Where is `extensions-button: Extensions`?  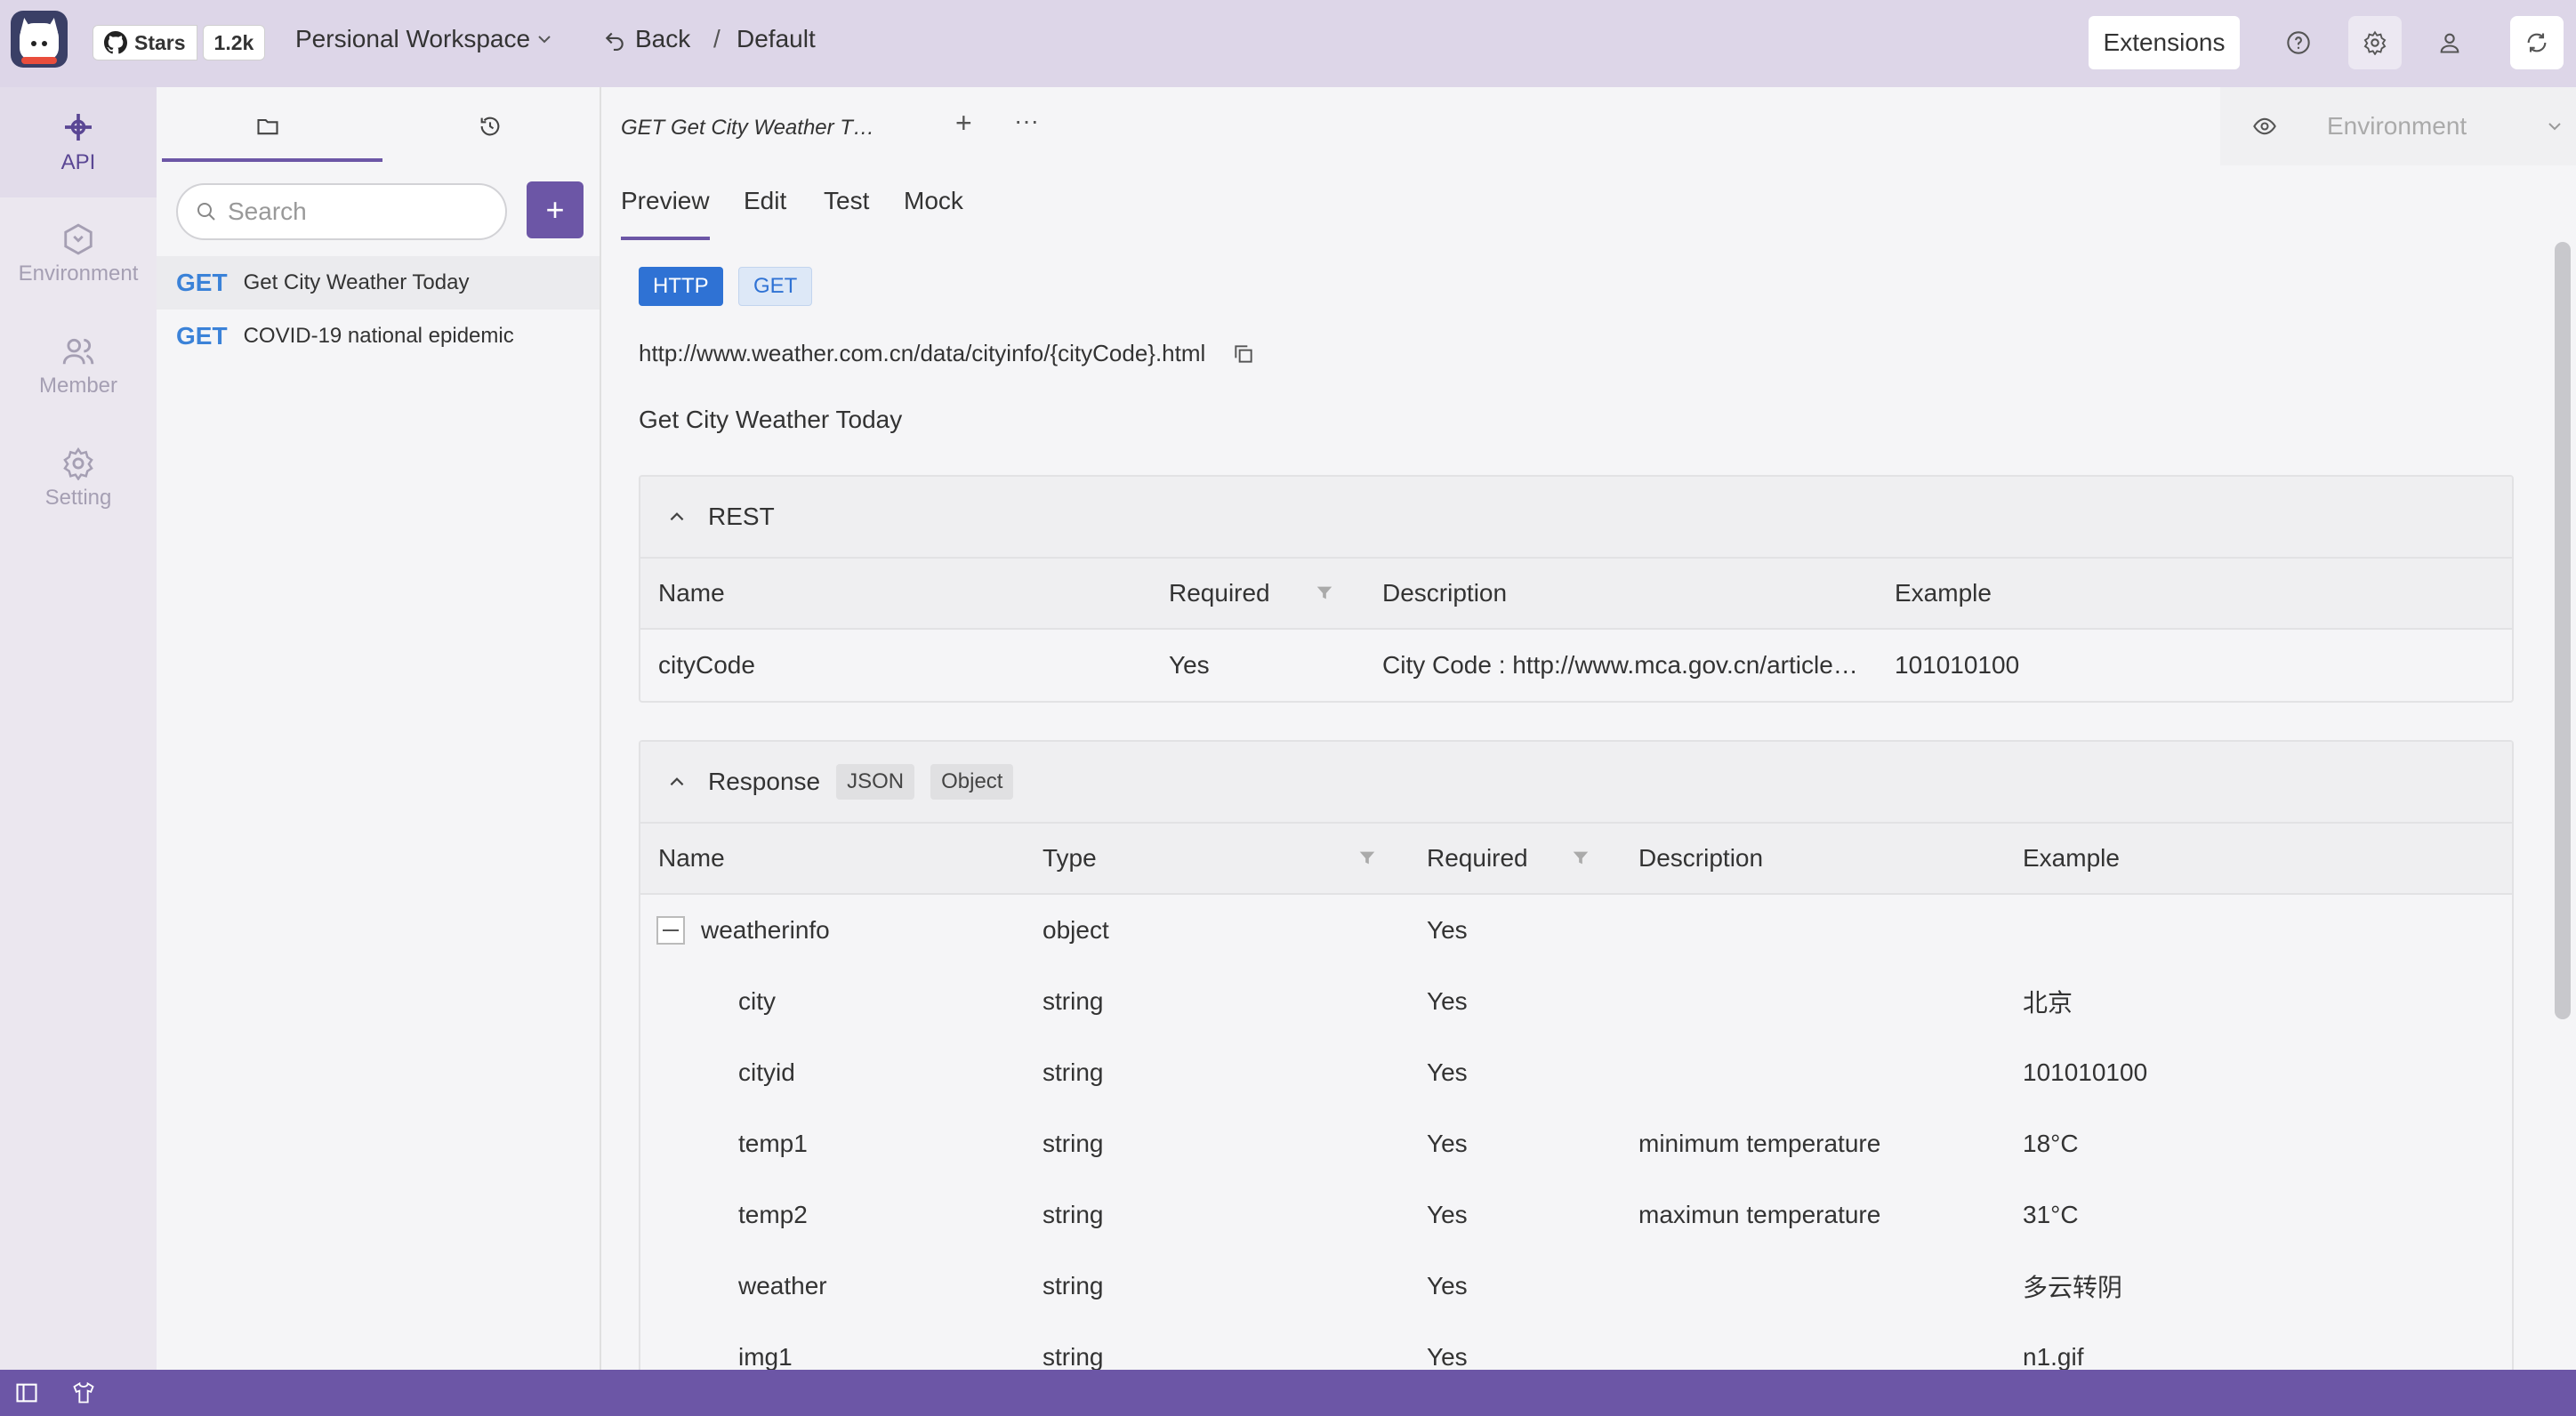 extensions-button: Extensions is located at coordinates (2164, 42).